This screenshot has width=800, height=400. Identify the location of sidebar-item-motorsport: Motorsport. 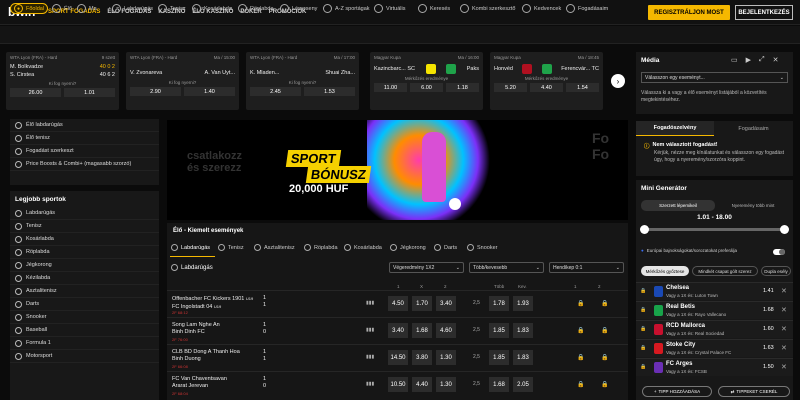
(84, 356).